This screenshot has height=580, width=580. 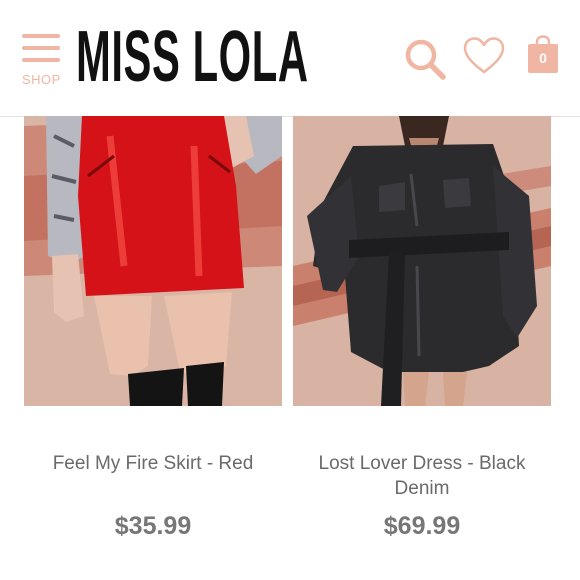 What do you see at coordinates (41, 79) in the screenshot?
I see `menu-label: SHOP` at bounding box center [41, 79].